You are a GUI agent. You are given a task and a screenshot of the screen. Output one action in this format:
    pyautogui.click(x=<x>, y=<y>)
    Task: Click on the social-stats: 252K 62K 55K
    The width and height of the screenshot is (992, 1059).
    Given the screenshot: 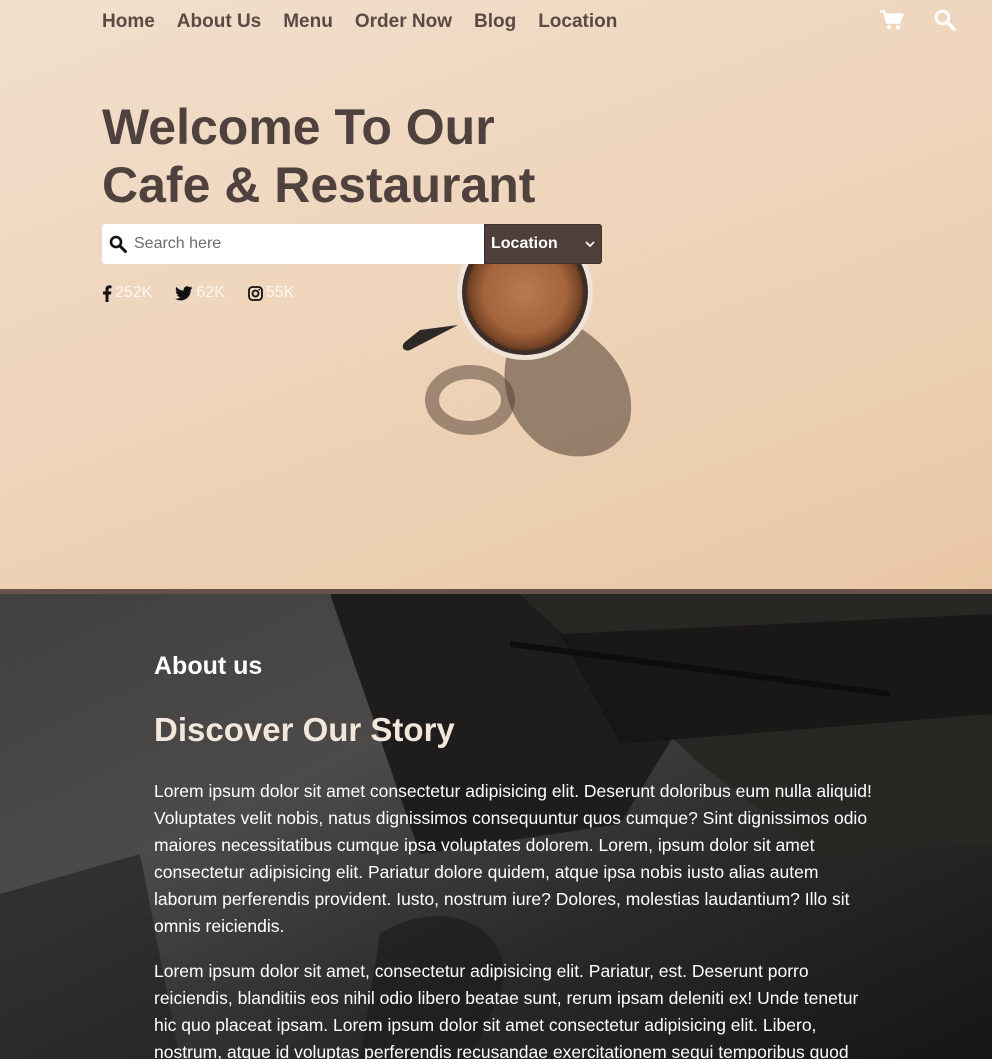 What is the action you would take?
    pyautogui.click(x=209, y=293)
    